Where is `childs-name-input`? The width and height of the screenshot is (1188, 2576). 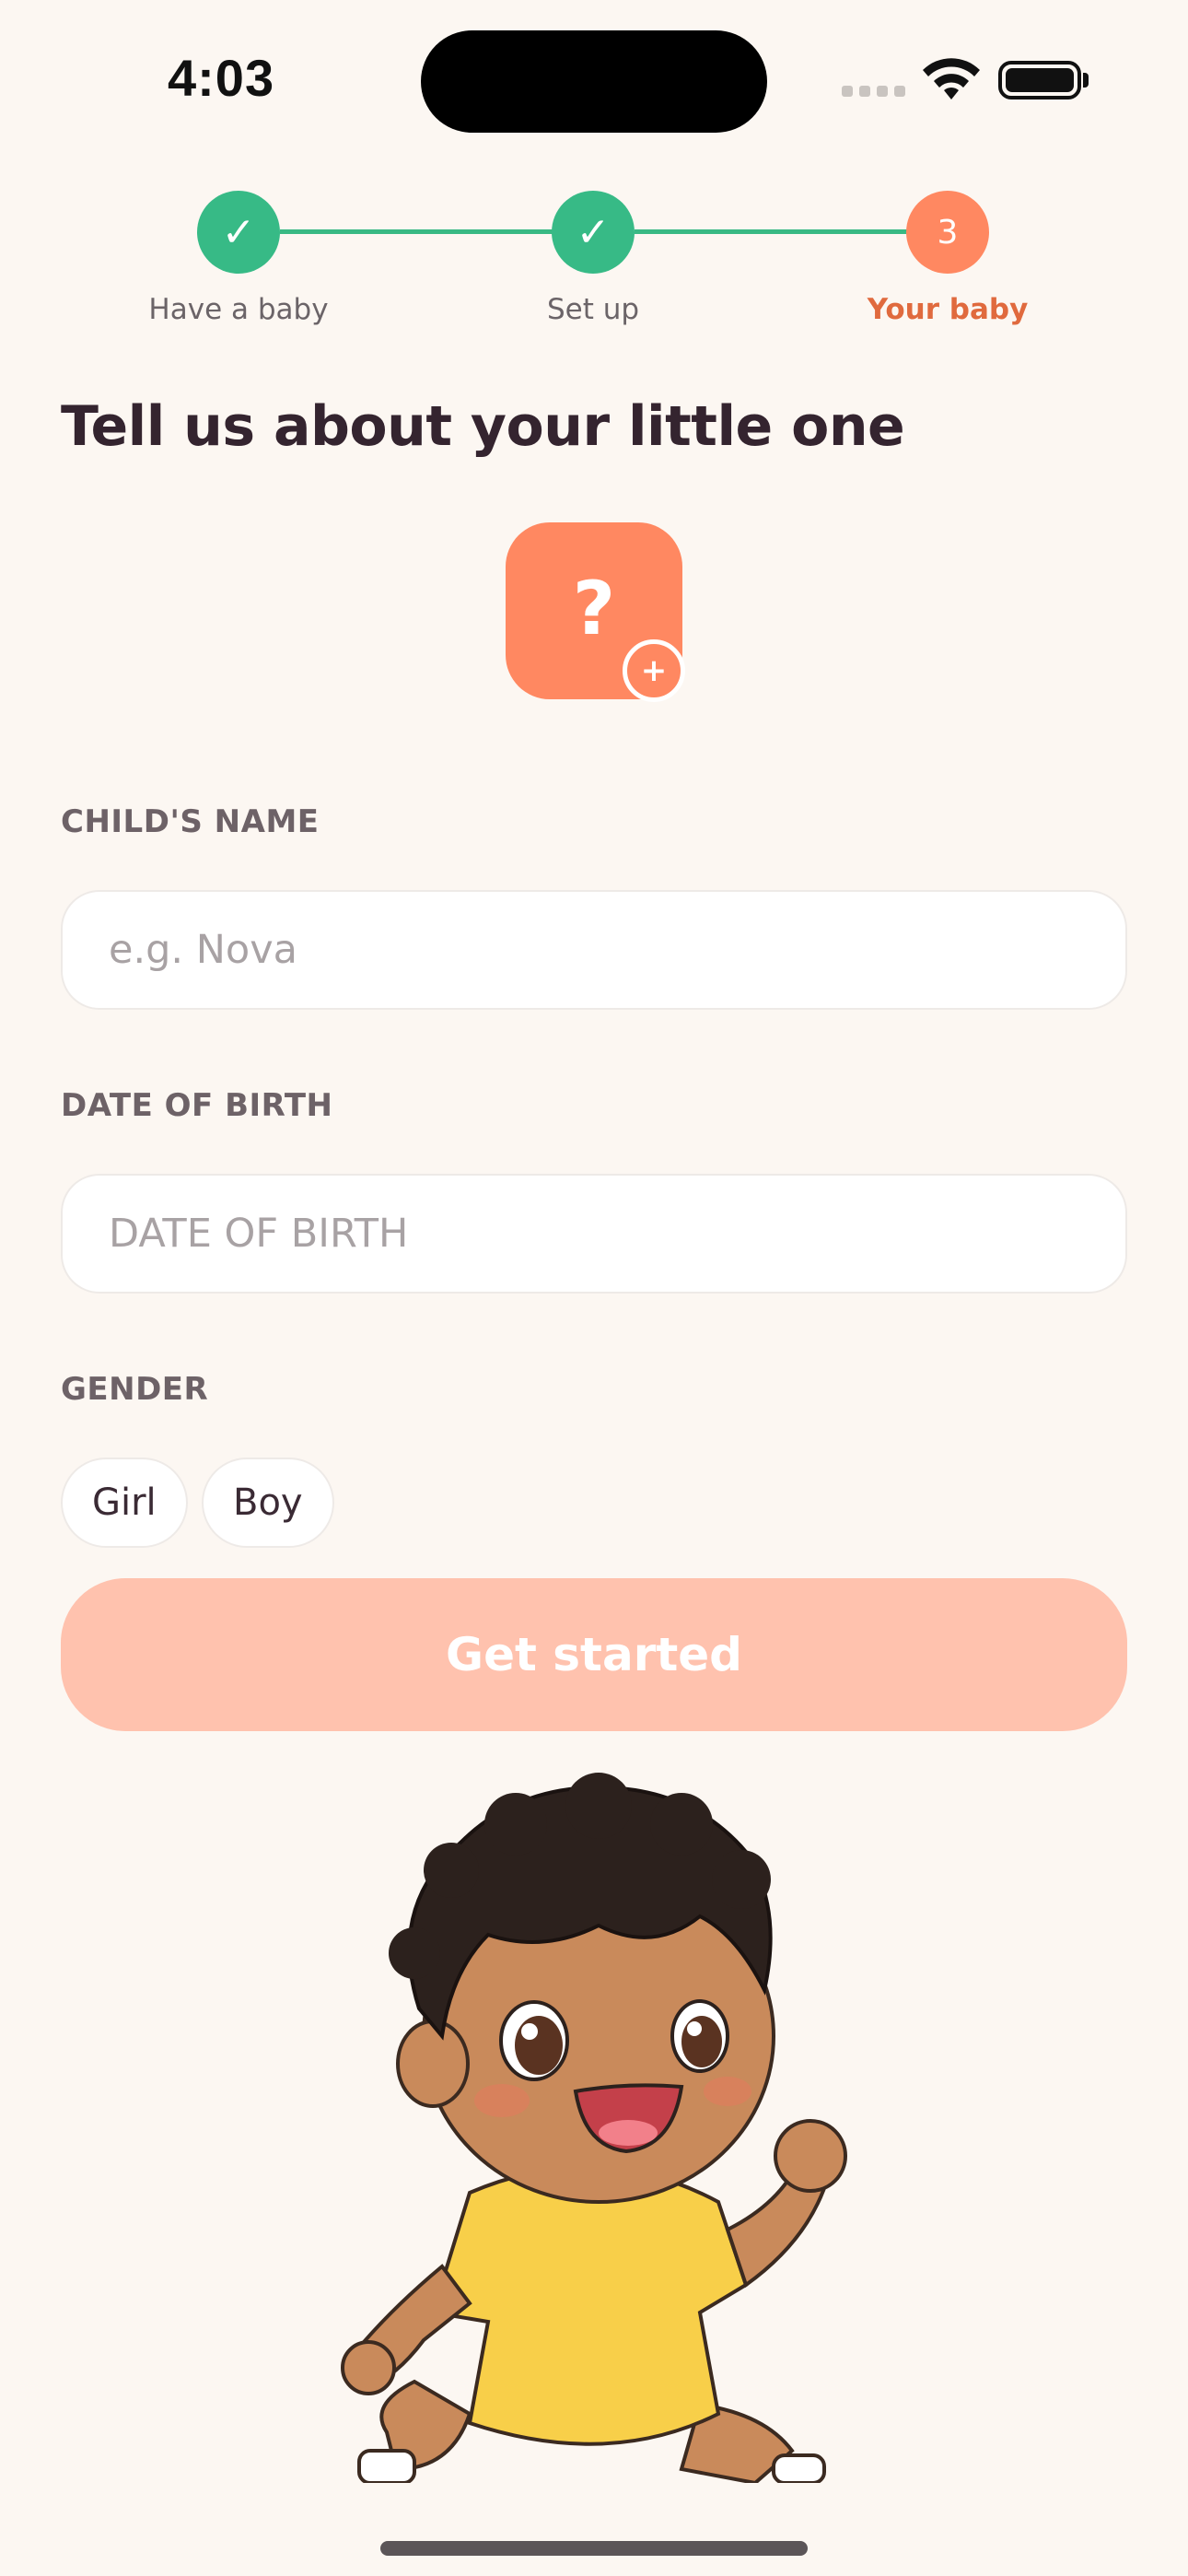 childs-name-input is located at coordinates (594, 950).